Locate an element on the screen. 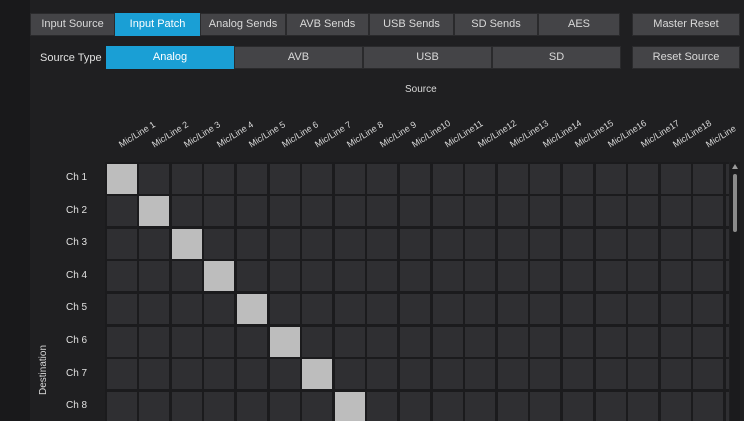 This screenshot has height=421, width=744. source-type-analog: Analog is located at coordinates (170, 57).